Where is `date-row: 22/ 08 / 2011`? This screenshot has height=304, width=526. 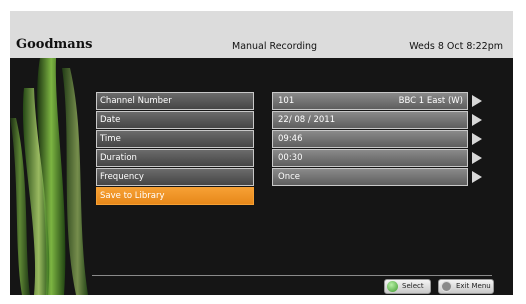
date-row: 22/ 08 / 2011 is located at coordinates (382, 120).